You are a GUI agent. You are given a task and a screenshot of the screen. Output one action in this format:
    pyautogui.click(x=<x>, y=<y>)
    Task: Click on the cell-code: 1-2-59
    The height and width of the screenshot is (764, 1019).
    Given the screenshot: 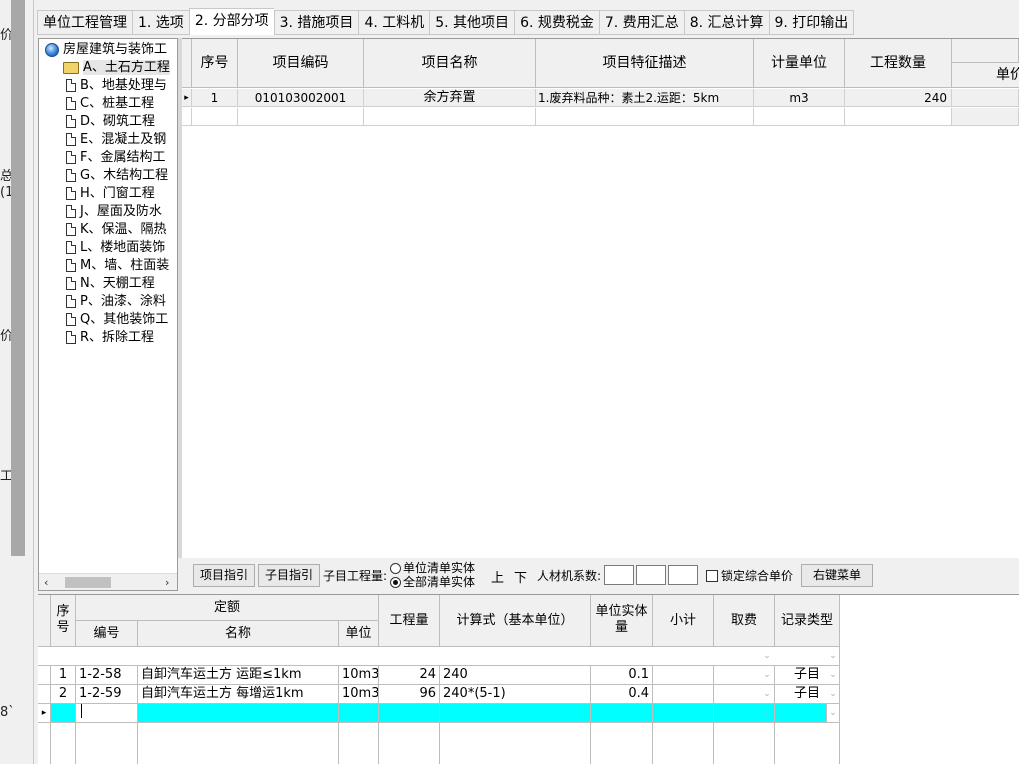 What is the action you would take?
    pyautogui.click(x=107, y=694)
    